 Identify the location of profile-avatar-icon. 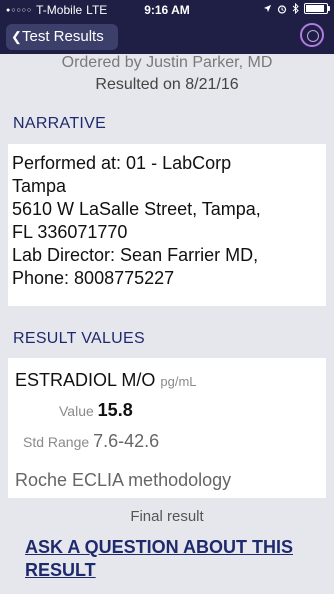
(312, 35).